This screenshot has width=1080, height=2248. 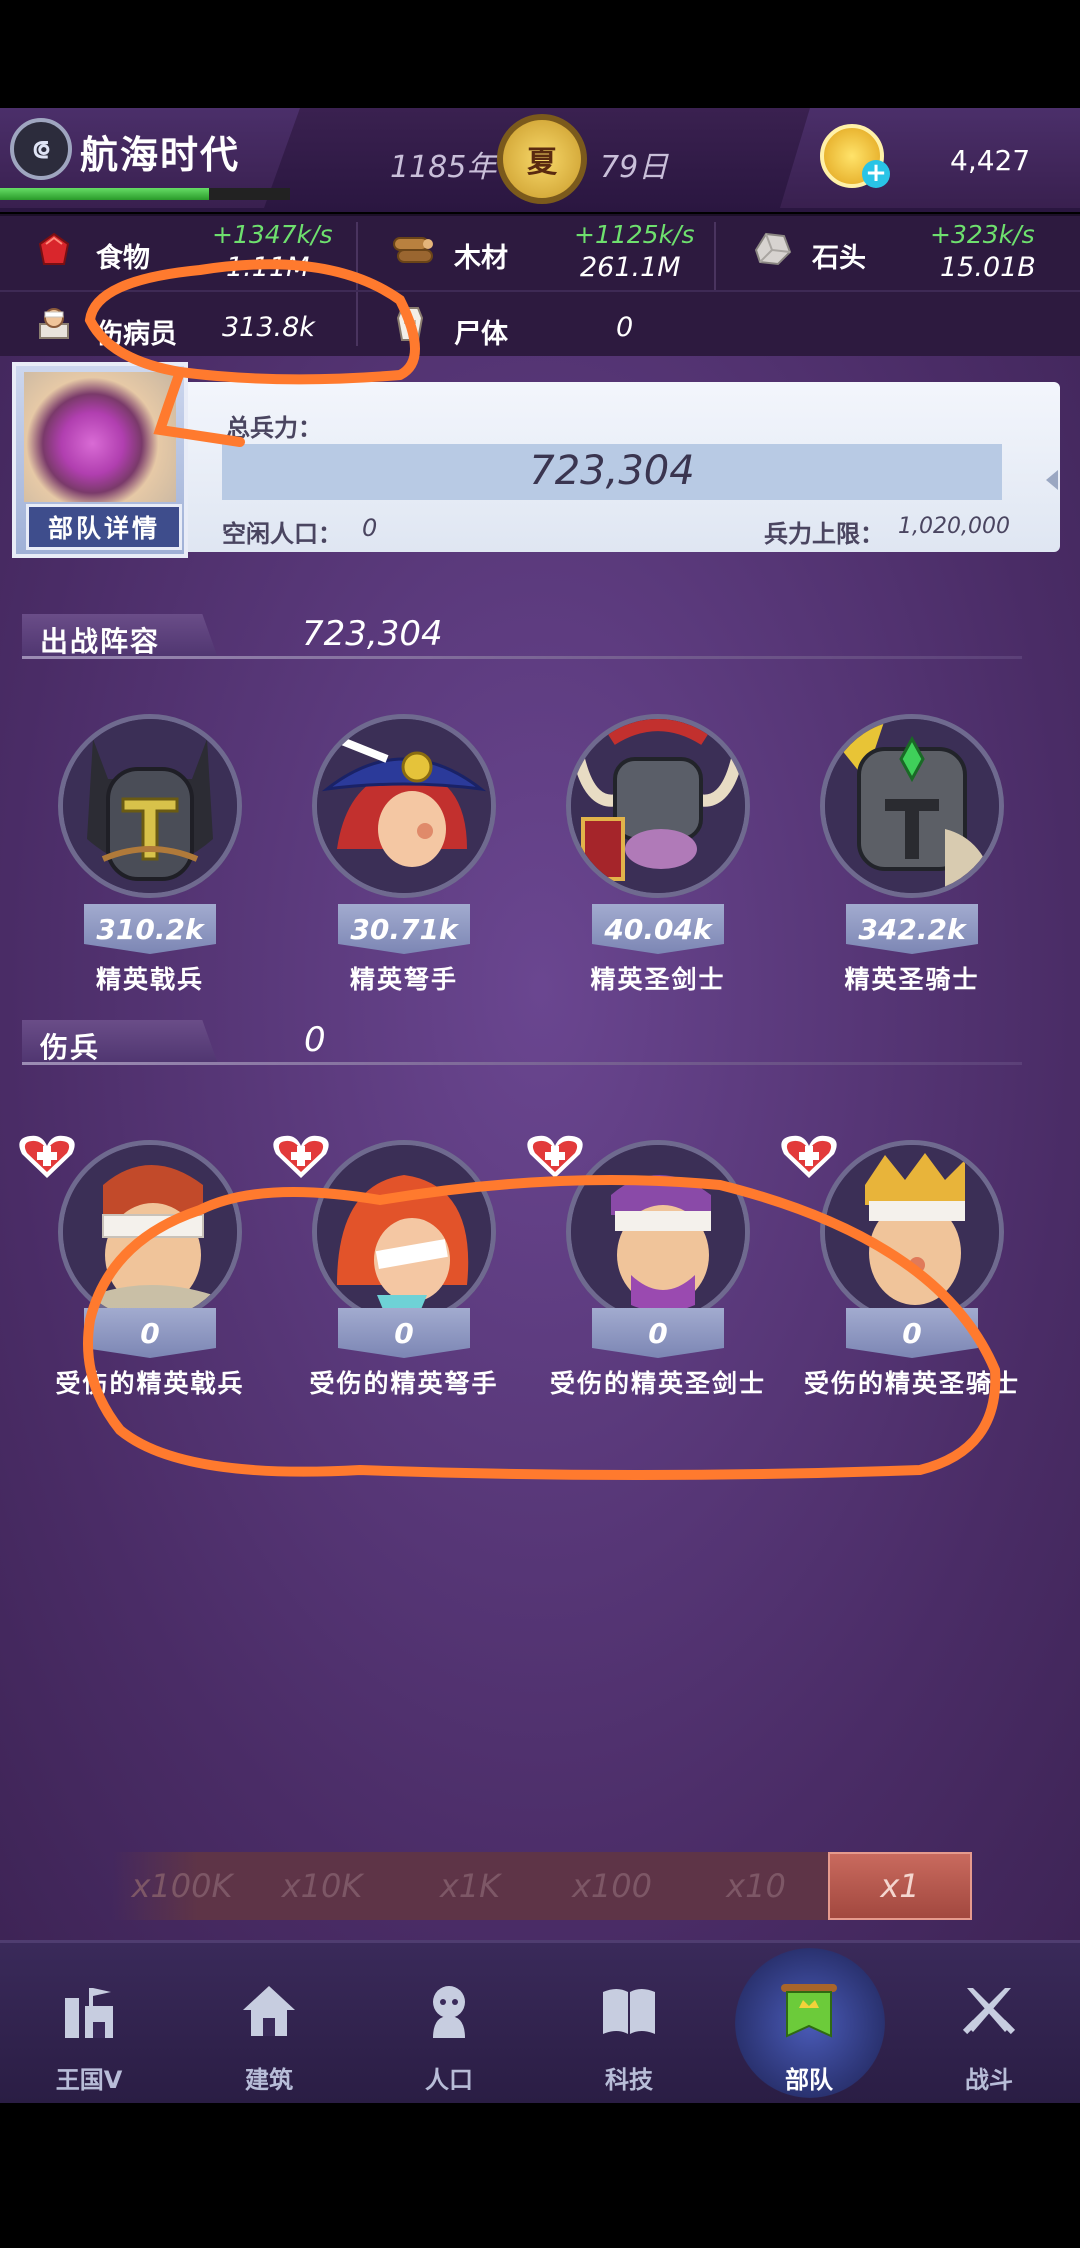 What do you see at coordinates (824, 534) in the screenshot?
I see `troop-cap-label: 兵力上限：` at bounding box center [824, 534].